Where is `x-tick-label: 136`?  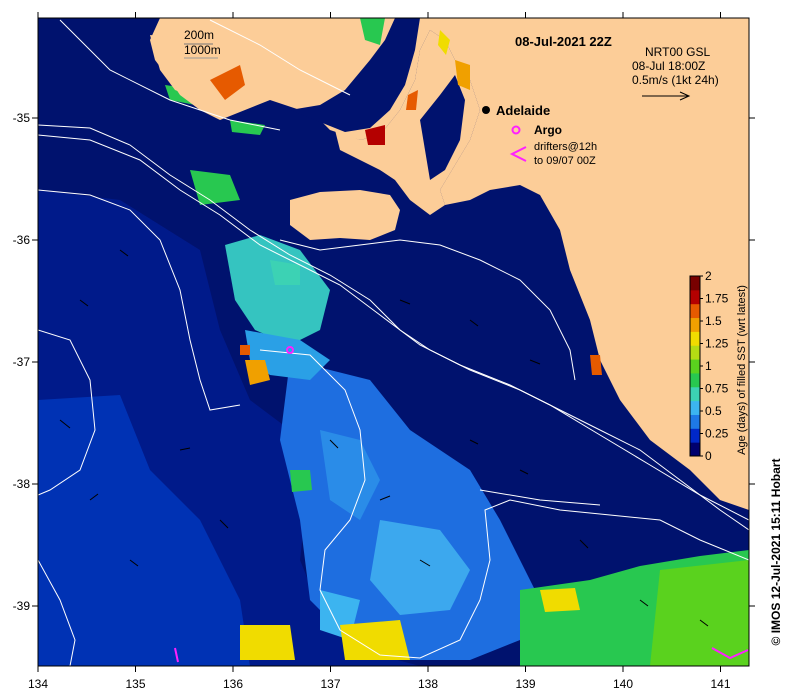
x-tick-label: 136 is located at coordinates (233, 684).